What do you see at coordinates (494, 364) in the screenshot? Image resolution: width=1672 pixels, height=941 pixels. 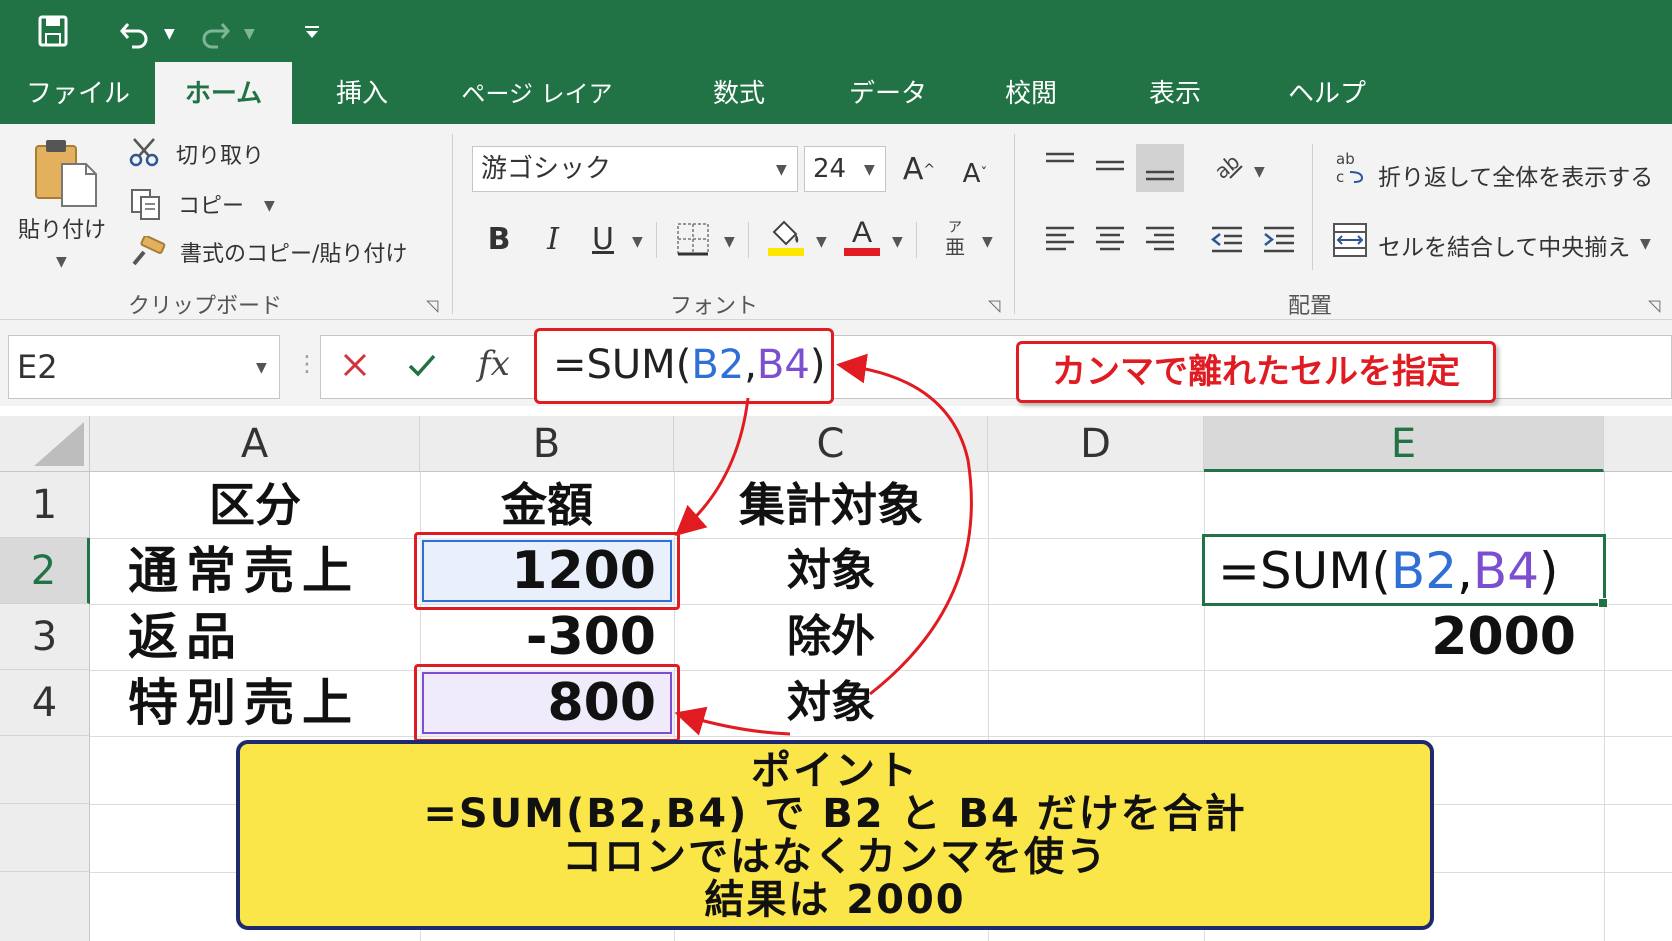 I see `insert-function-icon: fx` at bounding box center [494, 364].